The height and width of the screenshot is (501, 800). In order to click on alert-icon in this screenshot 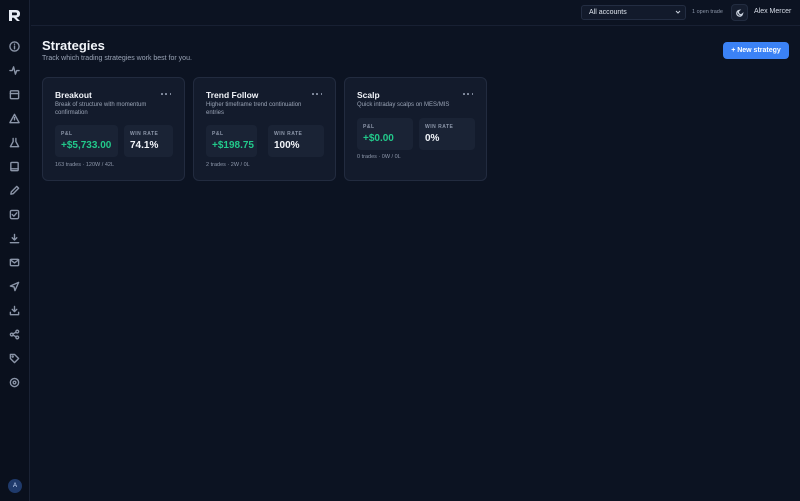, I will do `click(14, 118)`.